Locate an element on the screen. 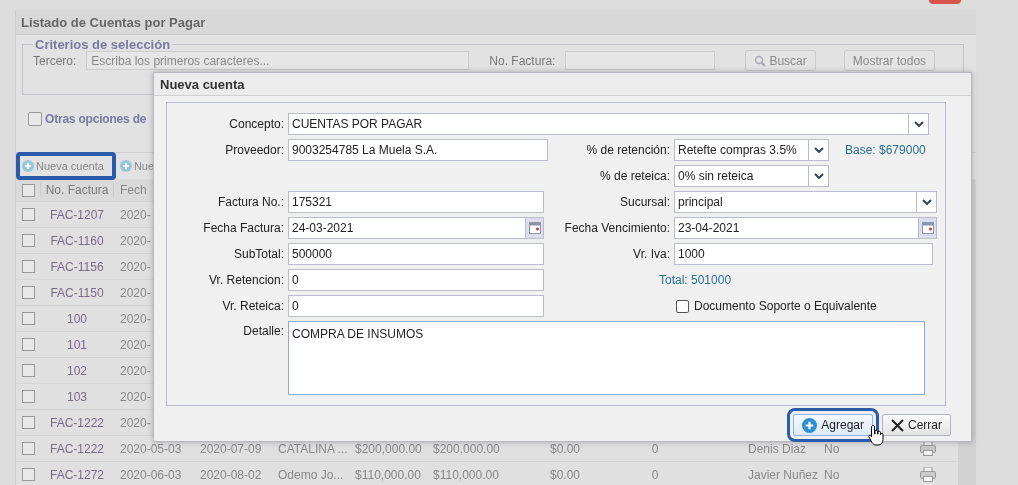 This screenshot has height=485, width=1018. table-cell: 2020-07-09 is located at coordinates (231, 448).